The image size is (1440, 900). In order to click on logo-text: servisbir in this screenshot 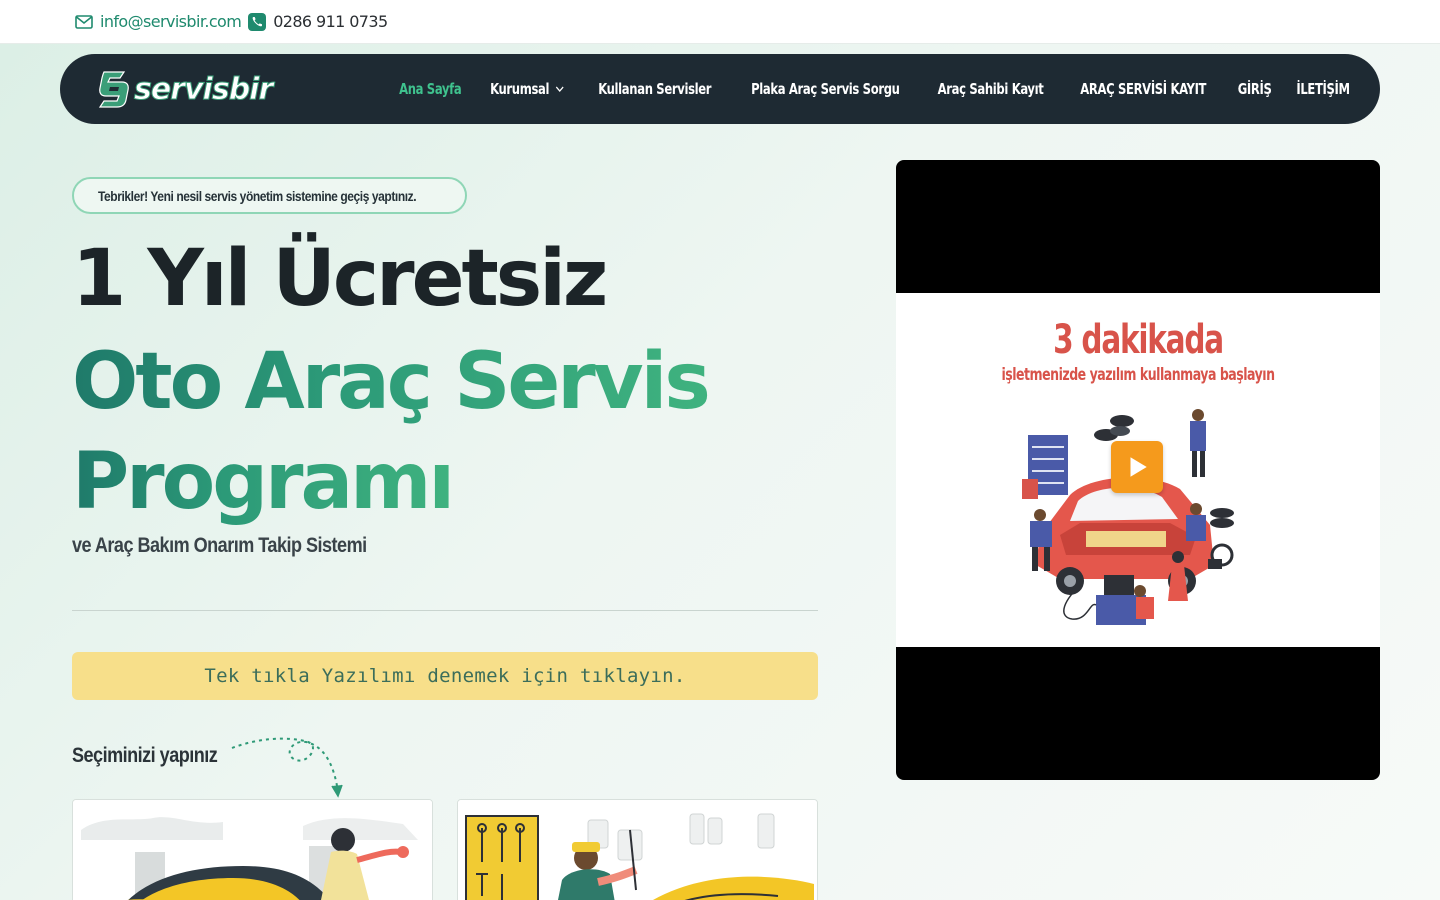, I will do `click(203, 89)`.